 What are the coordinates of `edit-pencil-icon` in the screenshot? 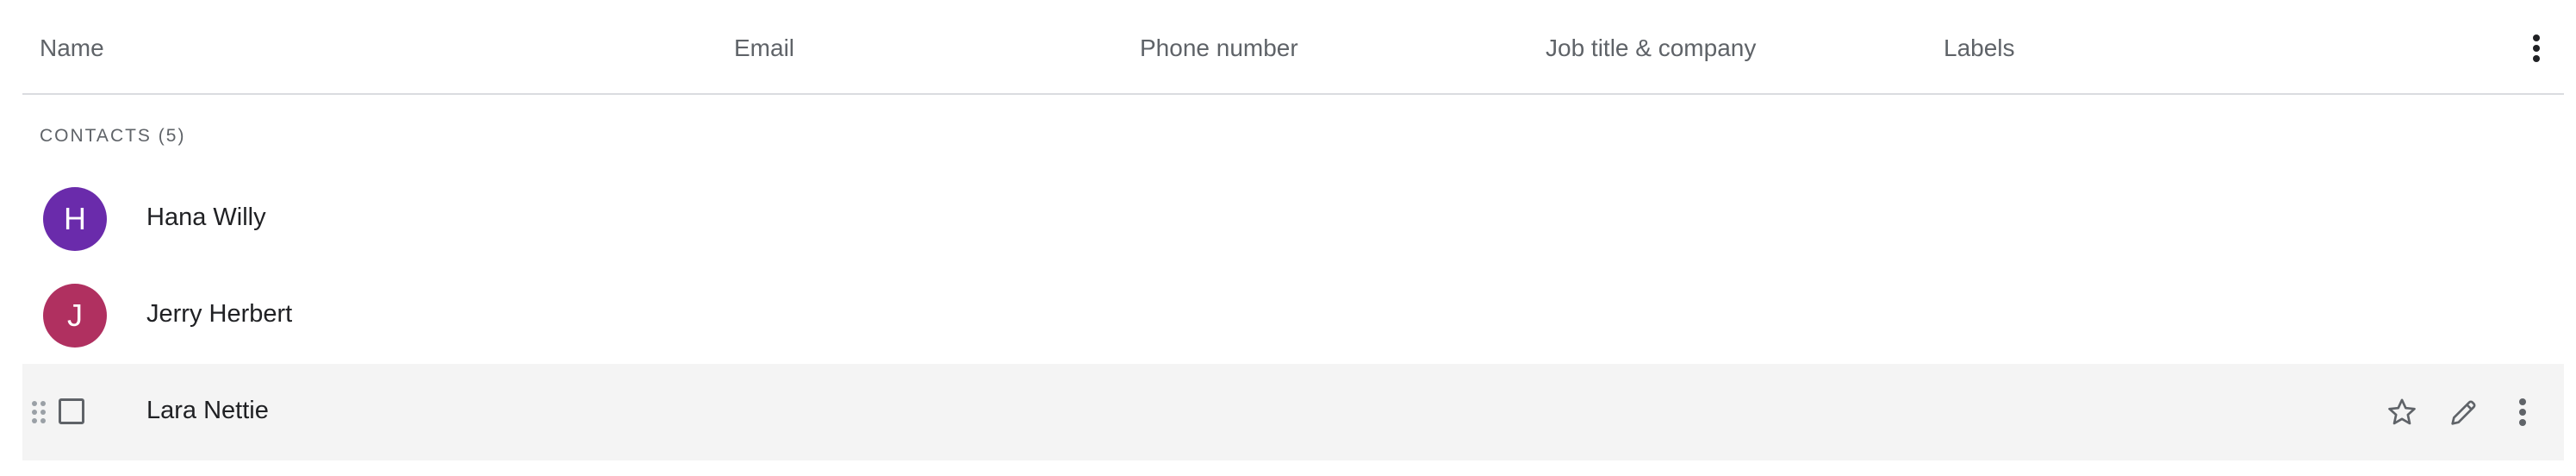 It's located at (2464, 412).